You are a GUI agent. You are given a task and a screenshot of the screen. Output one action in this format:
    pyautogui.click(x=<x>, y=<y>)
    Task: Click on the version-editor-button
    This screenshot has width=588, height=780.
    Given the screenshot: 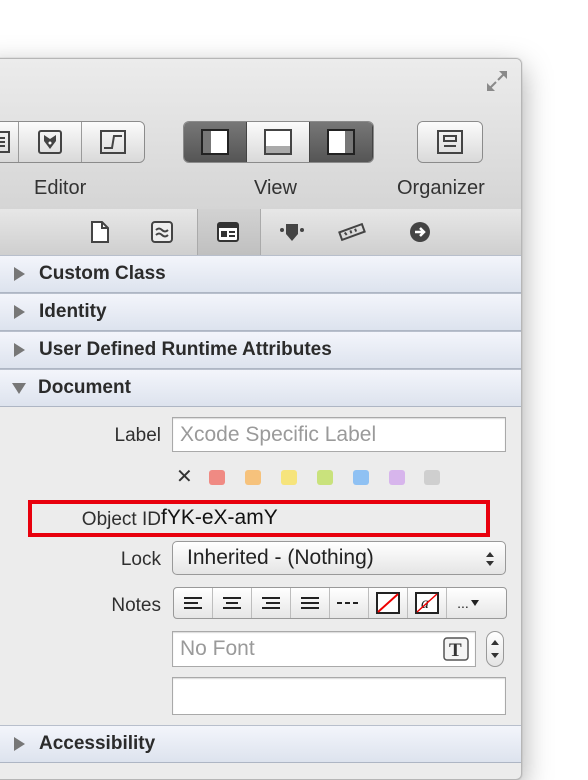 What is the action you would take?
    pyautogui.click(x=113, y=142)
    